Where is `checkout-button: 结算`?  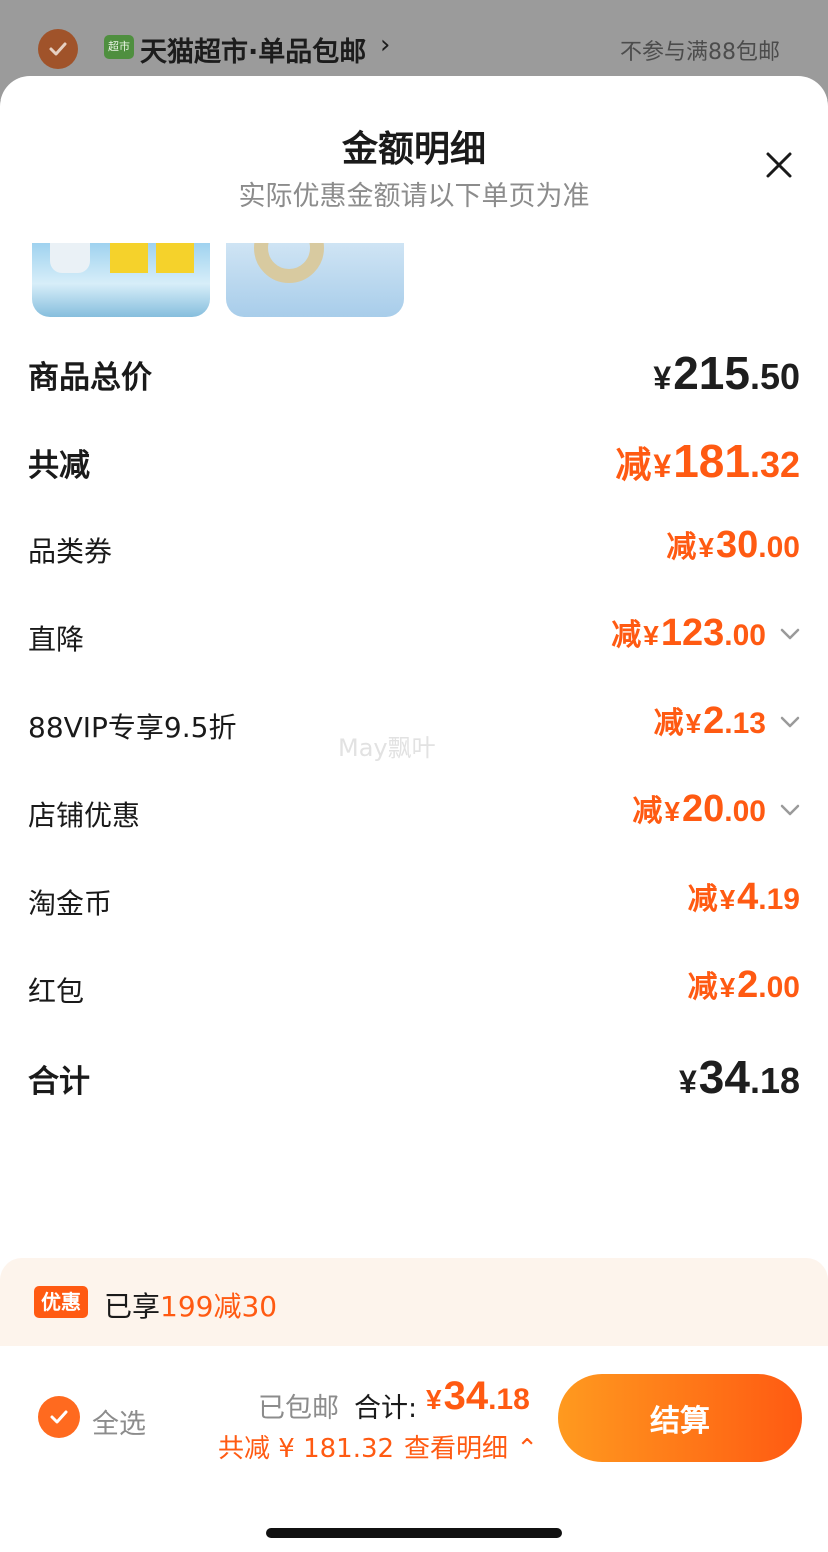 checkout-button: 结算 is located at coordinates (680, 1418).